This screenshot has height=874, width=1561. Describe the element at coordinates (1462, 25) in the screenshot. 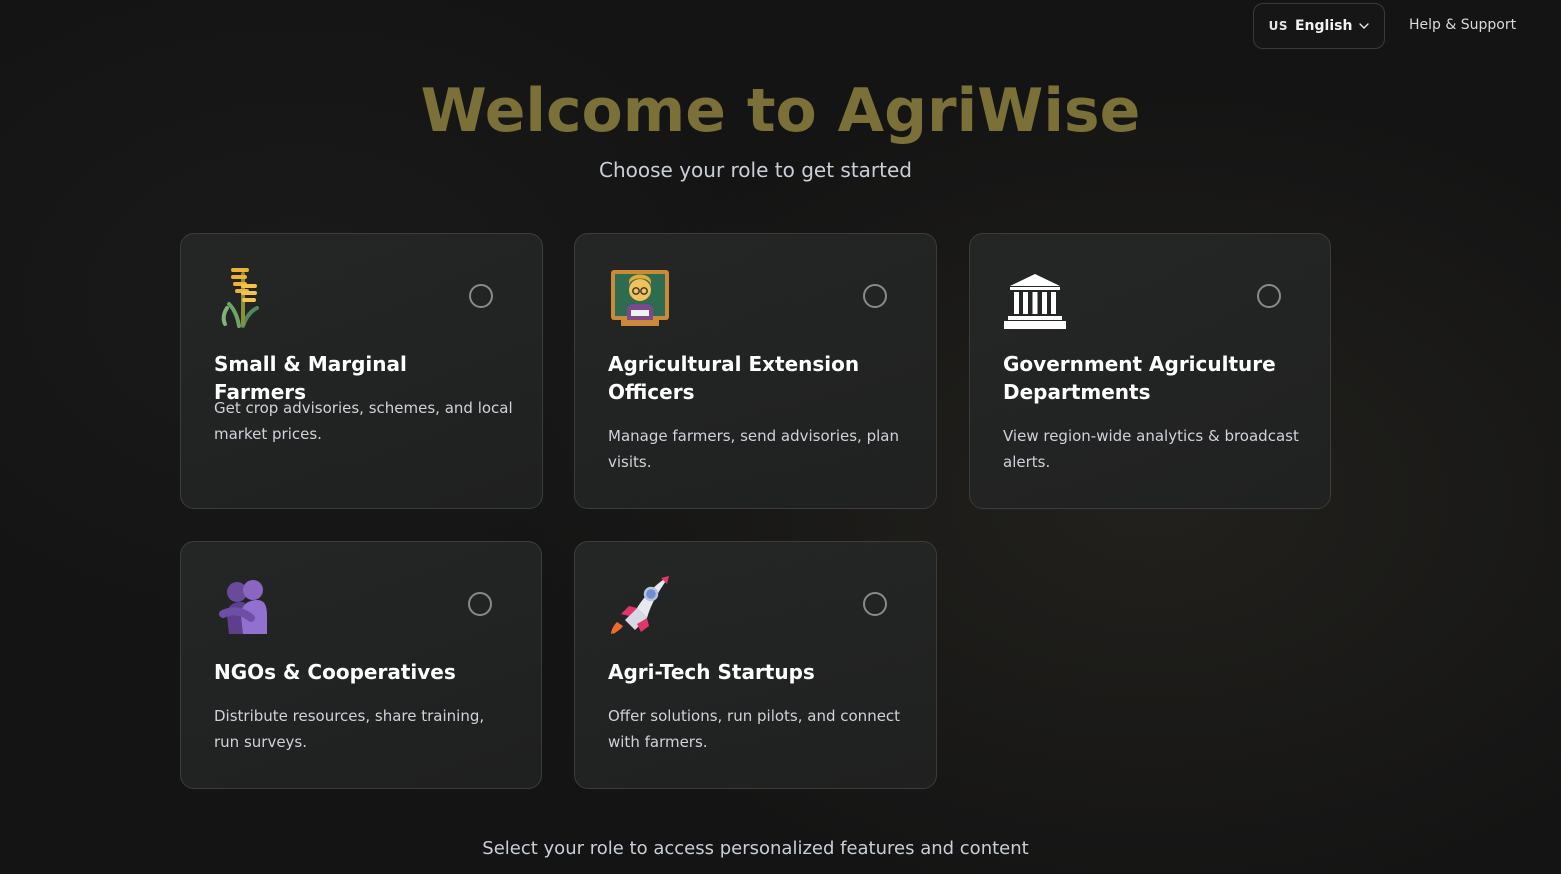

I see `help-support-link: Help & Support` at that location.